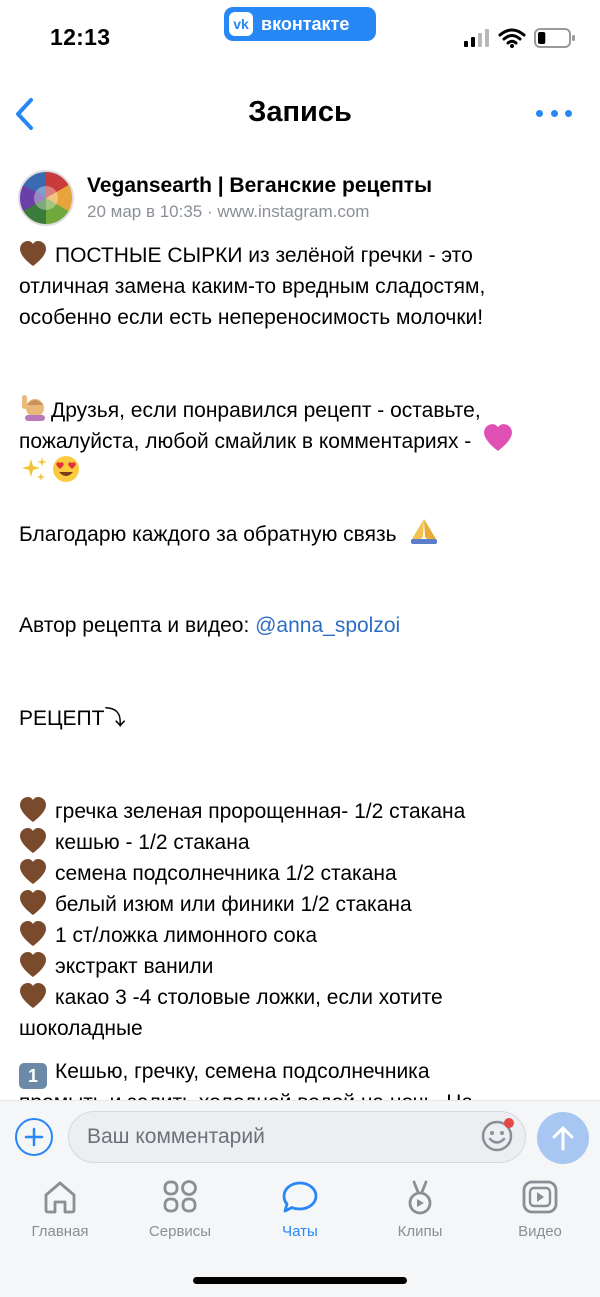 This screenshot has height=1297, width=600. What do you see at coordinates (300, 1280) in the screenshot?
I see `home-indicator` at bounding box center [300, 1280].